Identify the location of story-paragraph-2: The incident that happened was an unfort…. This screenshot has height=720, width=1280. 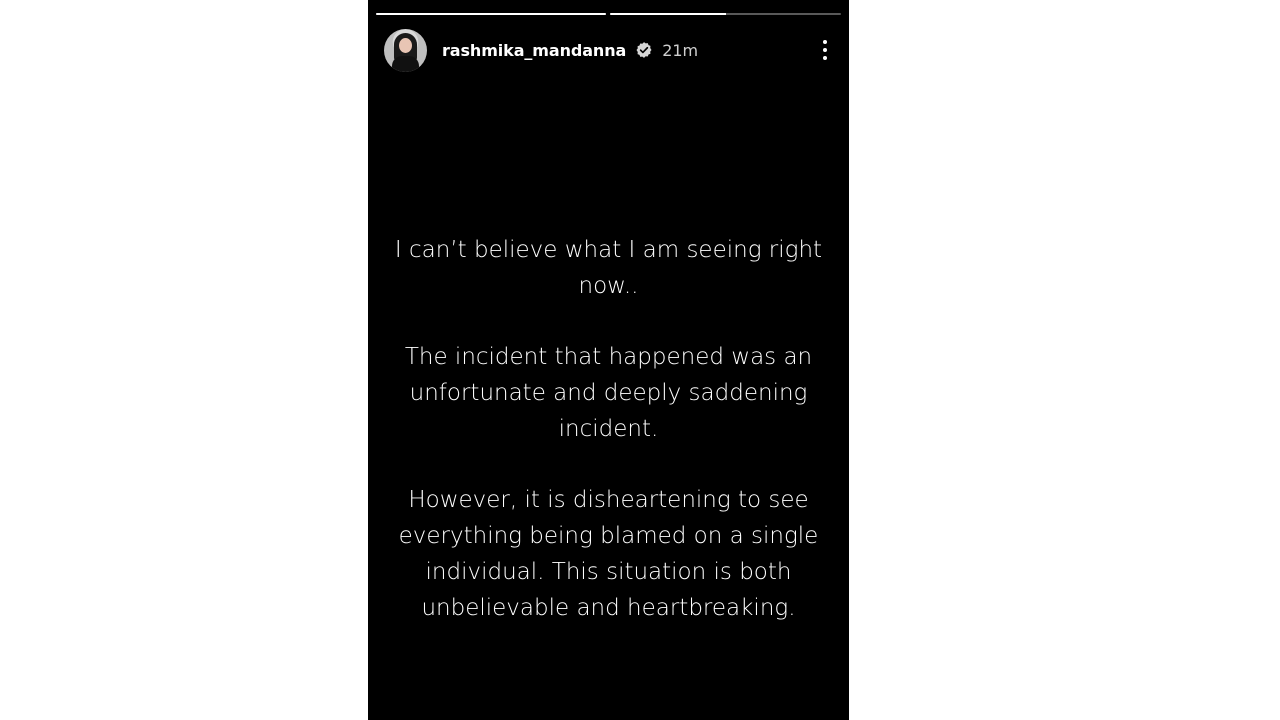
(608, 393).